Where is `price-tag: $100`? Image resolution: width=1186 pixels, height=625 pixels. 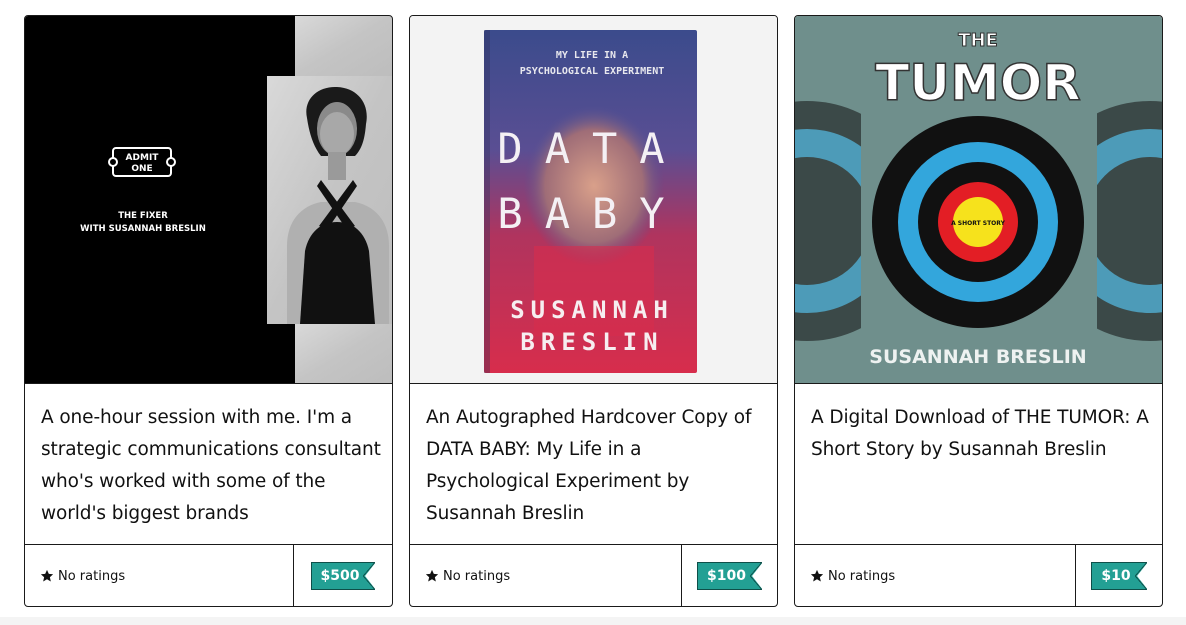
price-tag: $100 is located at coordinates (730, 576).